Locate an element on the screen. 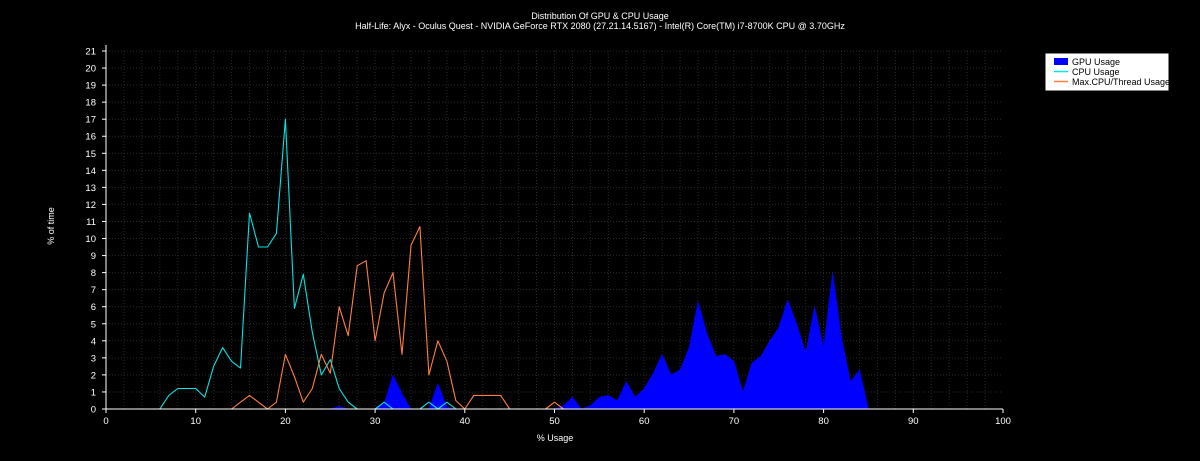 The width and height of the screenshot is (1200, 461). y-tick-label: 16 is located at coordinates (90, 137).